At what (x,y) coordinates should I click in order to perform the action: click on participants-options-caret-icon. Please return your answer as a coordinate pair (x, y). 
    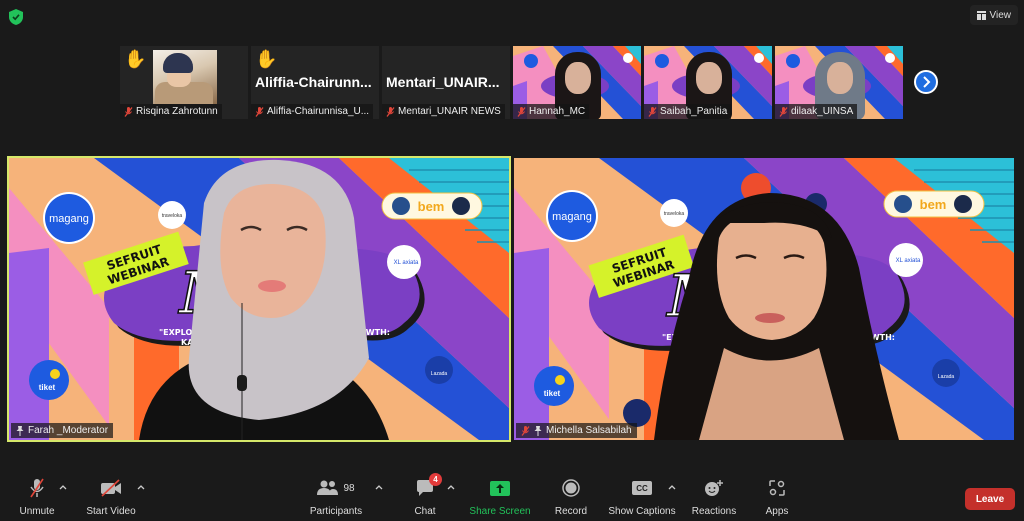
    Looking at the image, I should click on (379, 487).